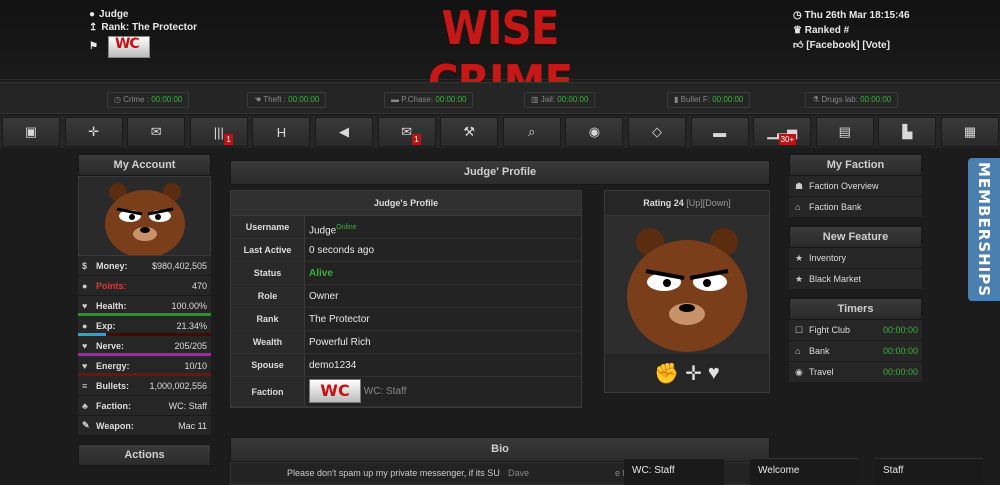 The image size is (1000, 485). Describe the element at coordinates (287, 100) in the screenshot. I see `timer-item: ☚ Theft : 00:00:00` at that location.